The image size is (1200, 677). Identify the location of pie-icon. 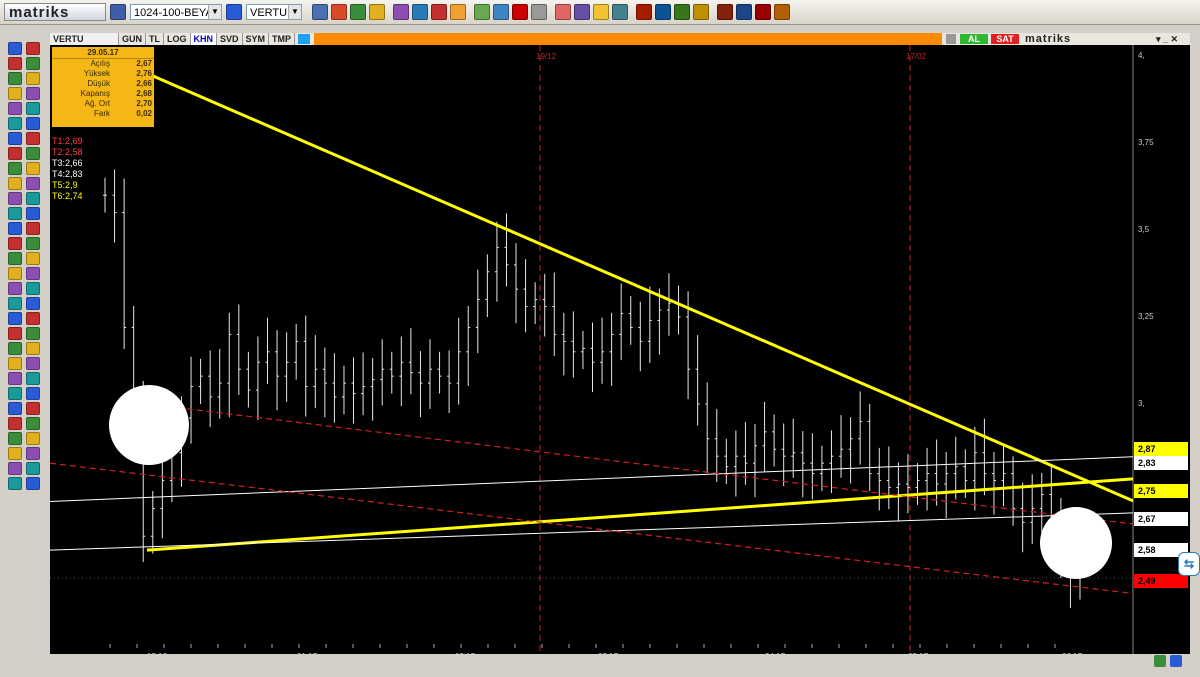
(358, 12).